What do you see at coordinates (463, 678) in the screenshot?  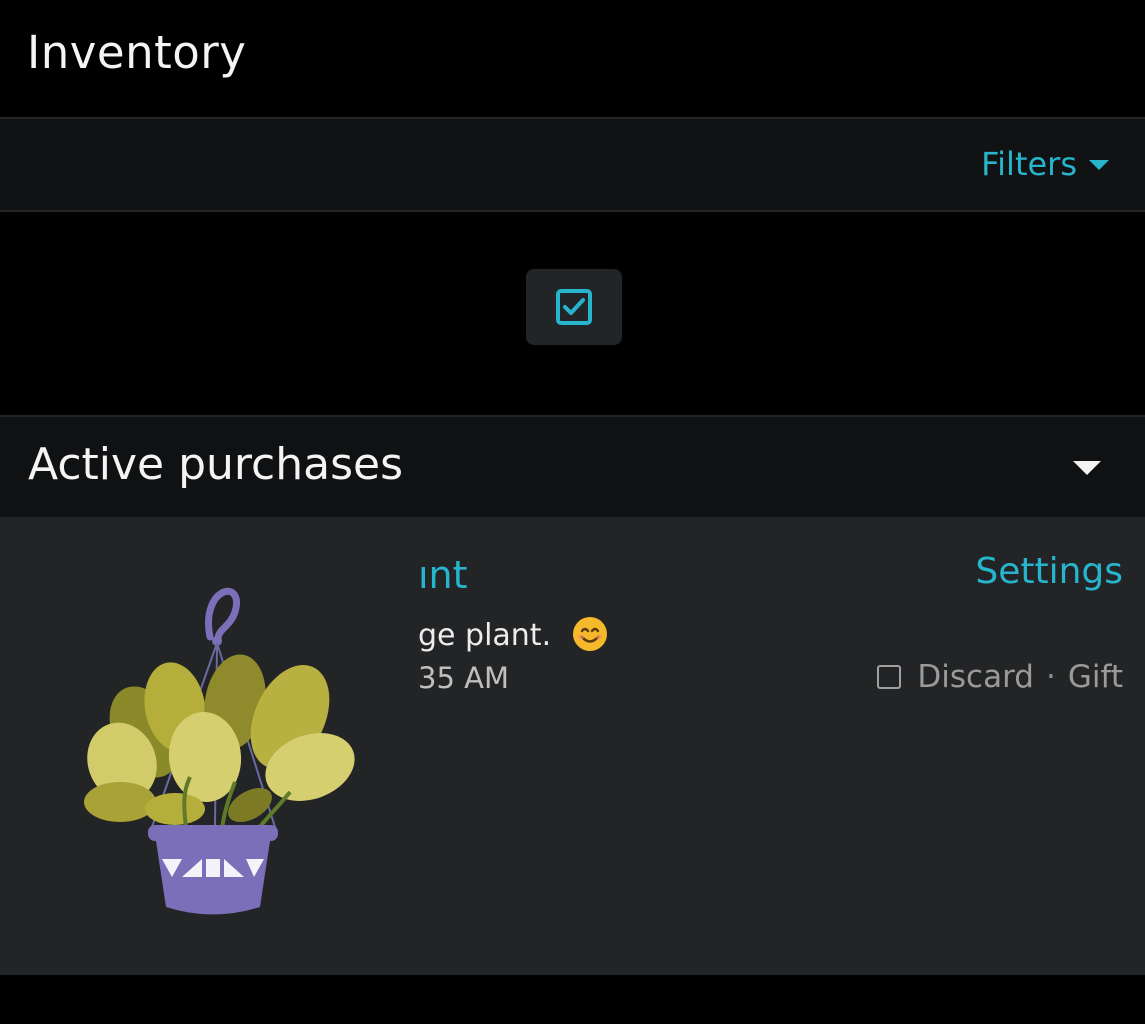 I see `item-timestamp: 35 AM` at bounding box center [463, 678].